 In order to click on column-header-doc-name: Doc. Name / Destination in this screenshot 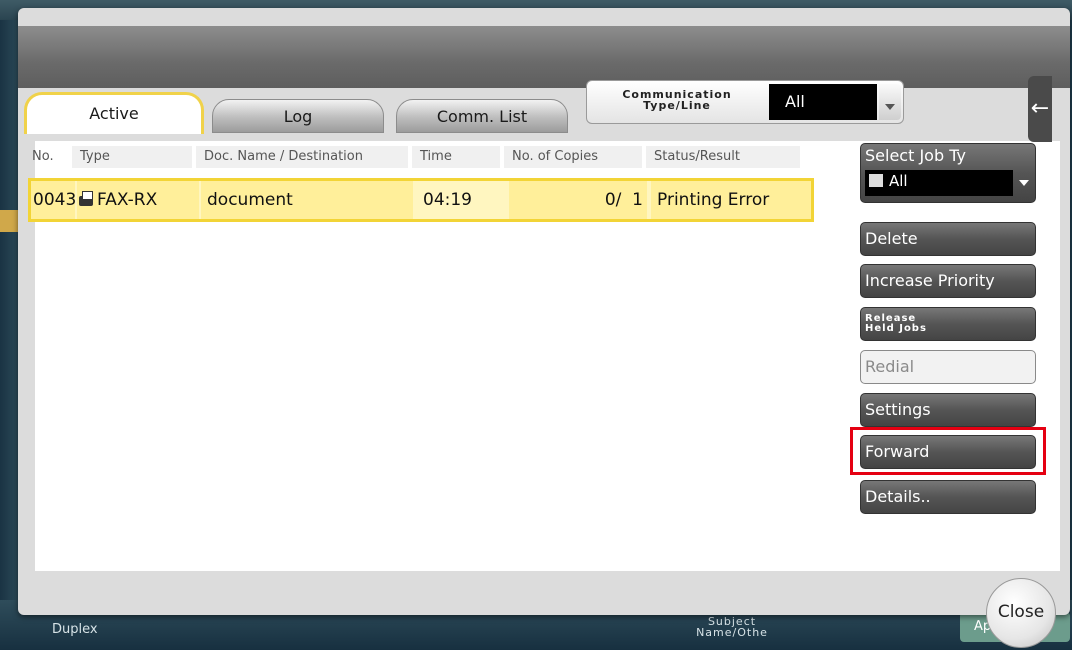, I will do `click(302, 157)`.